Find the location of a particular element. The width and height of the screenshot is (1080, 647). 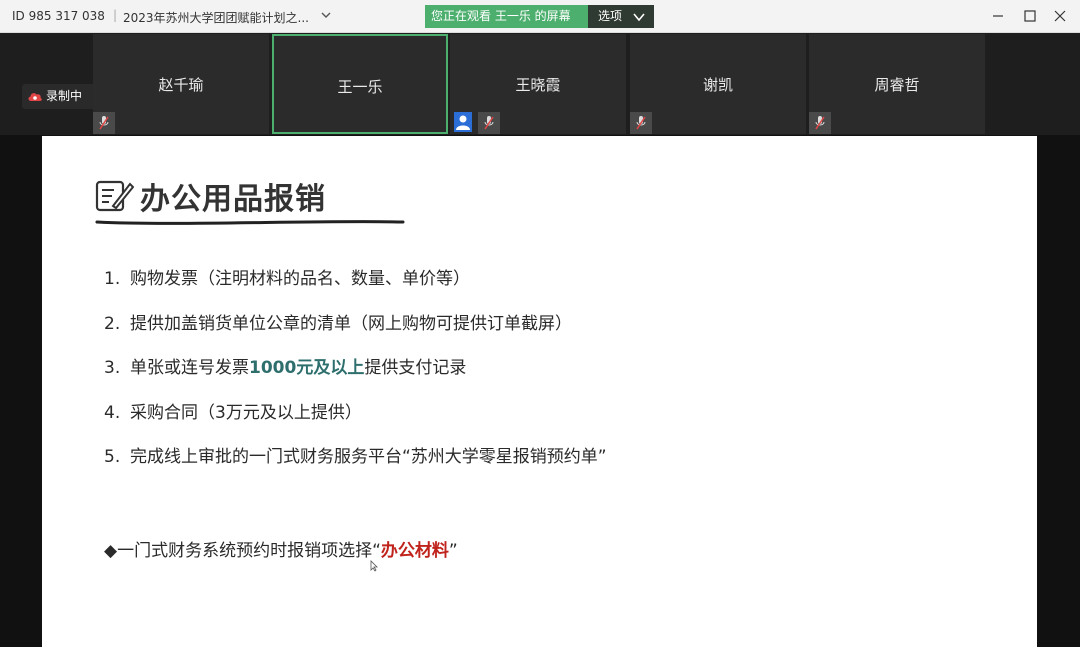

participant-tile: 王晓霞 is located at coordinates (538, 84).